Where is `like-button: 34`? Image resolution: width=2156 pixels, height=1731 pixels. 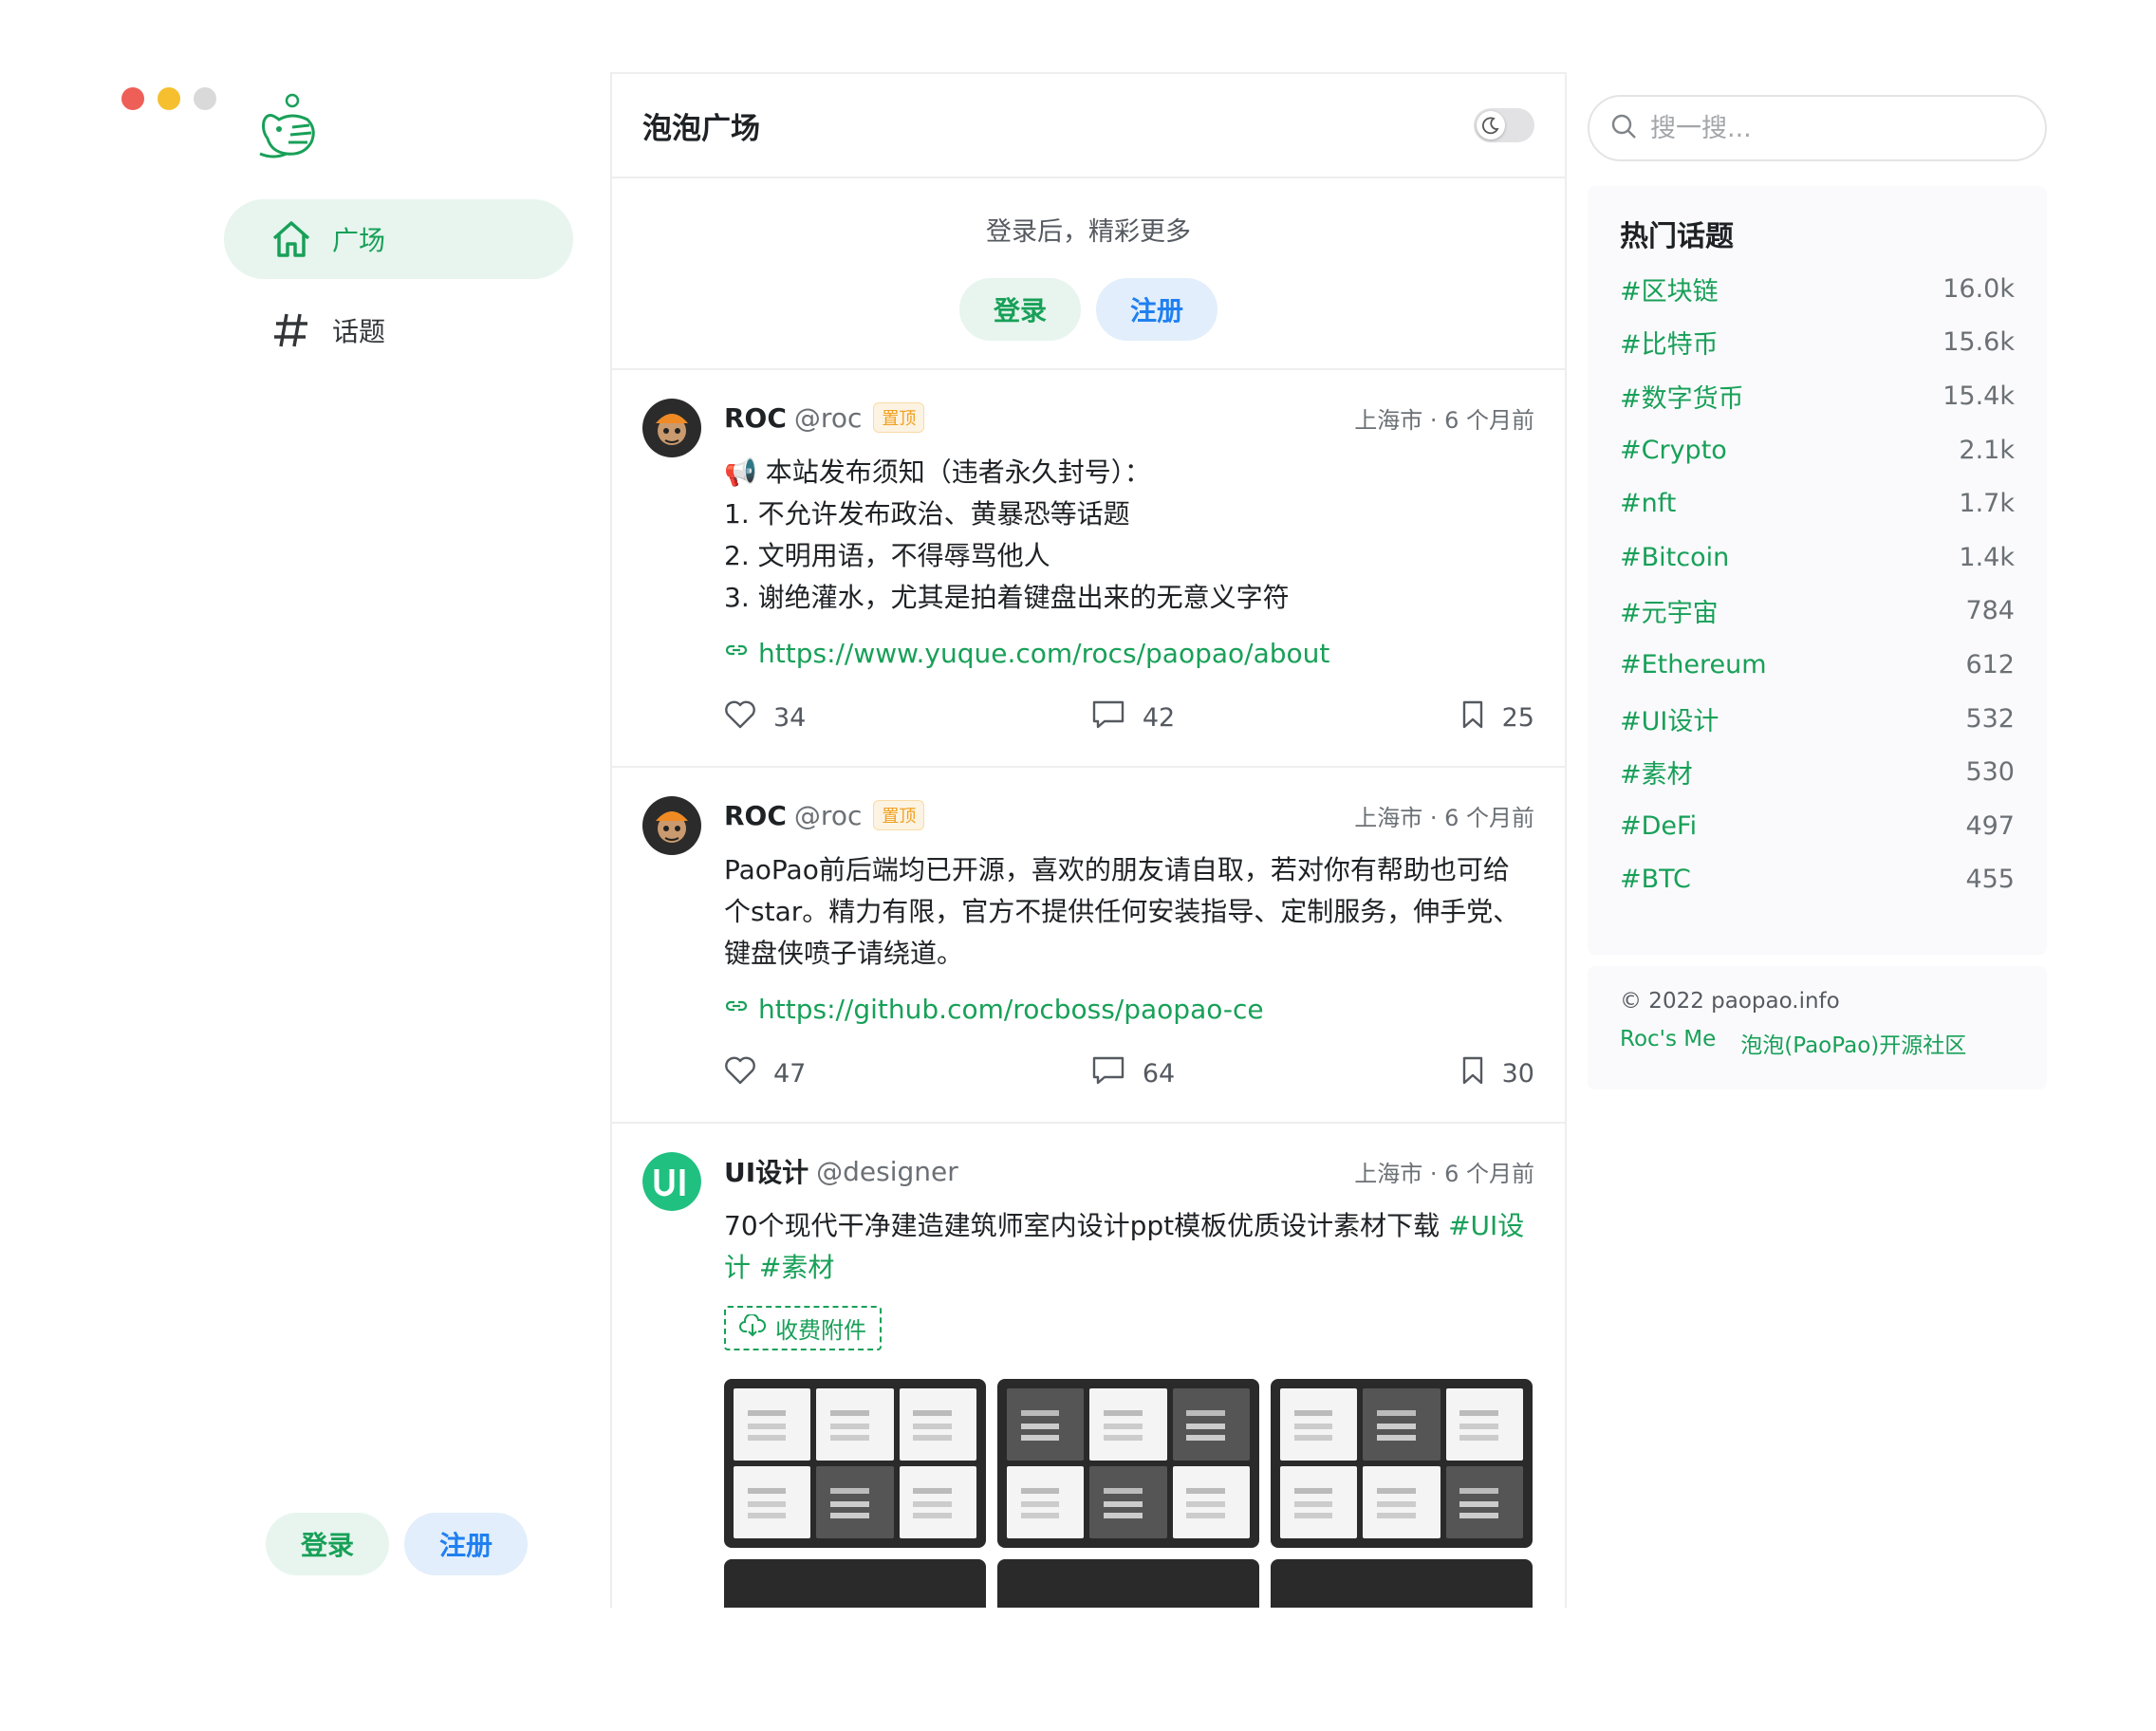
like-button: 34 is located at coordinates (765, 717).